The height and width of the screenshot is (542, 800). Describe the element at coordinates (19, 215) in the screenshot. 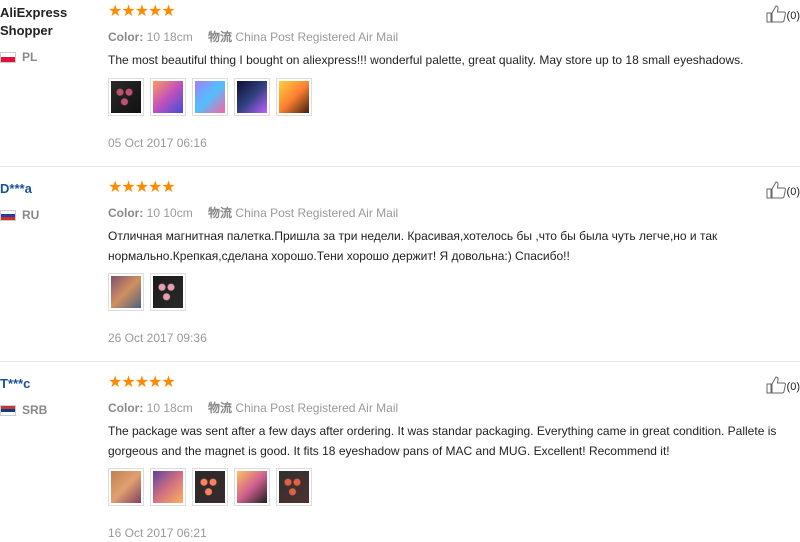

I see `reviewer-country: RU` at that location.